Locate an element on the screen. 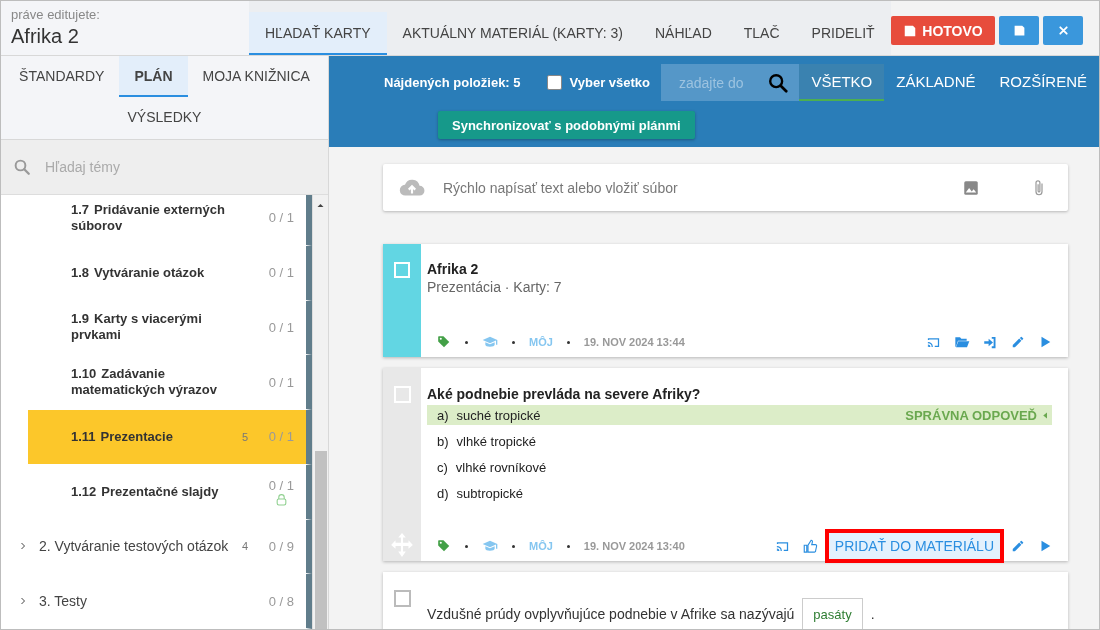 This screenshot has height=630, width=1100. fill-in-card: Vzdušné prúdy ovplyvňujúce podnebie v Afrike sa nazývajú pasáty . is located at coordinates (725, 600).